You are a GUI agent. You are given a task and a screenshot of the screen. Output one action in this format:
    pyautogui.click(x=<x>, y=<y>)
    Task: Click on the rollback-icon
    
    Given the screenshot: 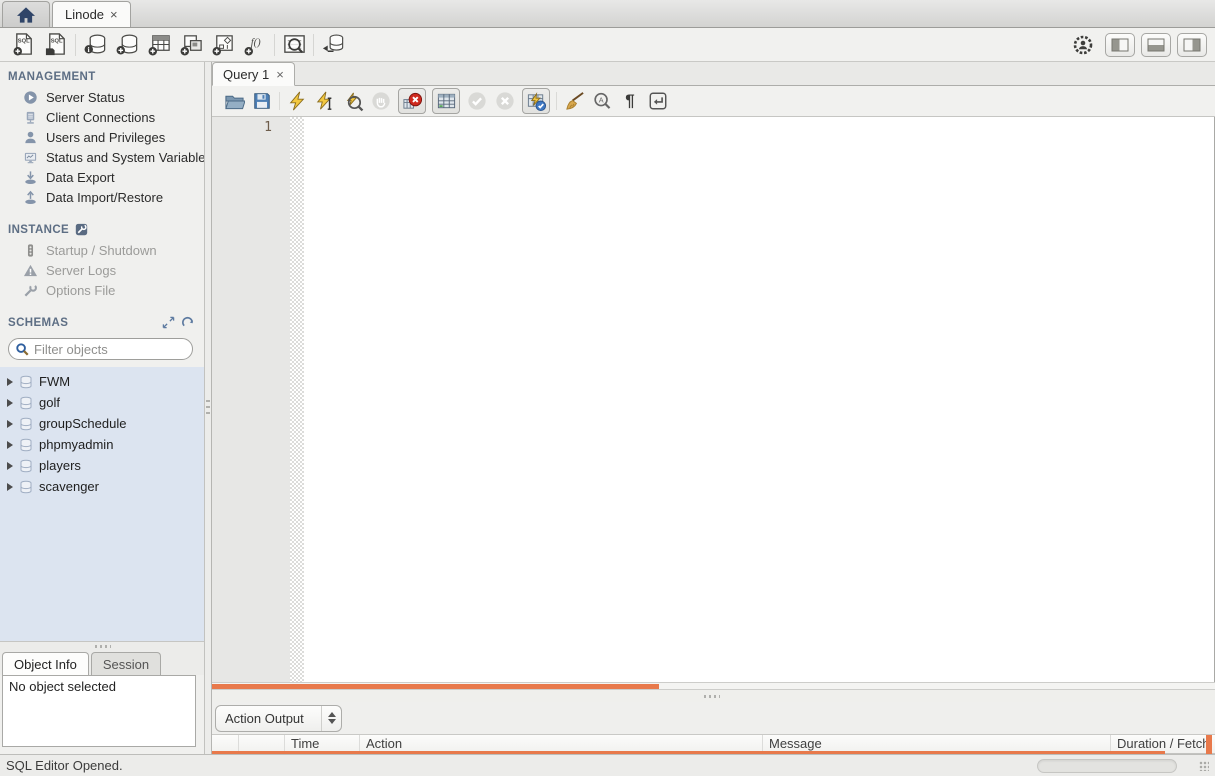 What is the action you would take?
    pyautogui.click(x=505, y=101)
    